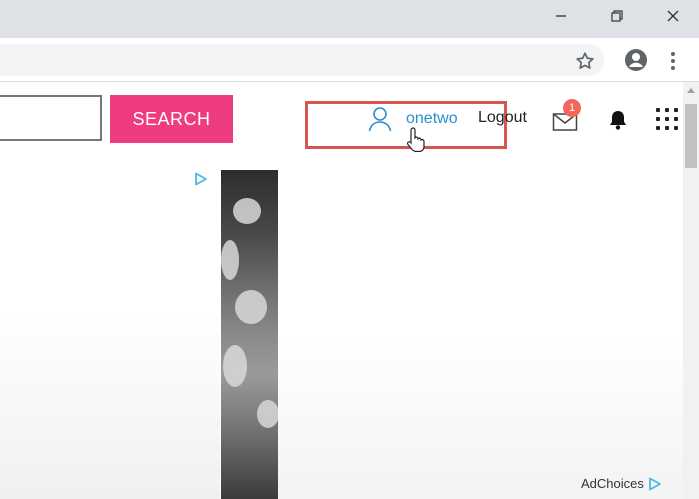  Describe the element at coordinates (380, 119) in the screenshot. I see `user-icon` at that location.